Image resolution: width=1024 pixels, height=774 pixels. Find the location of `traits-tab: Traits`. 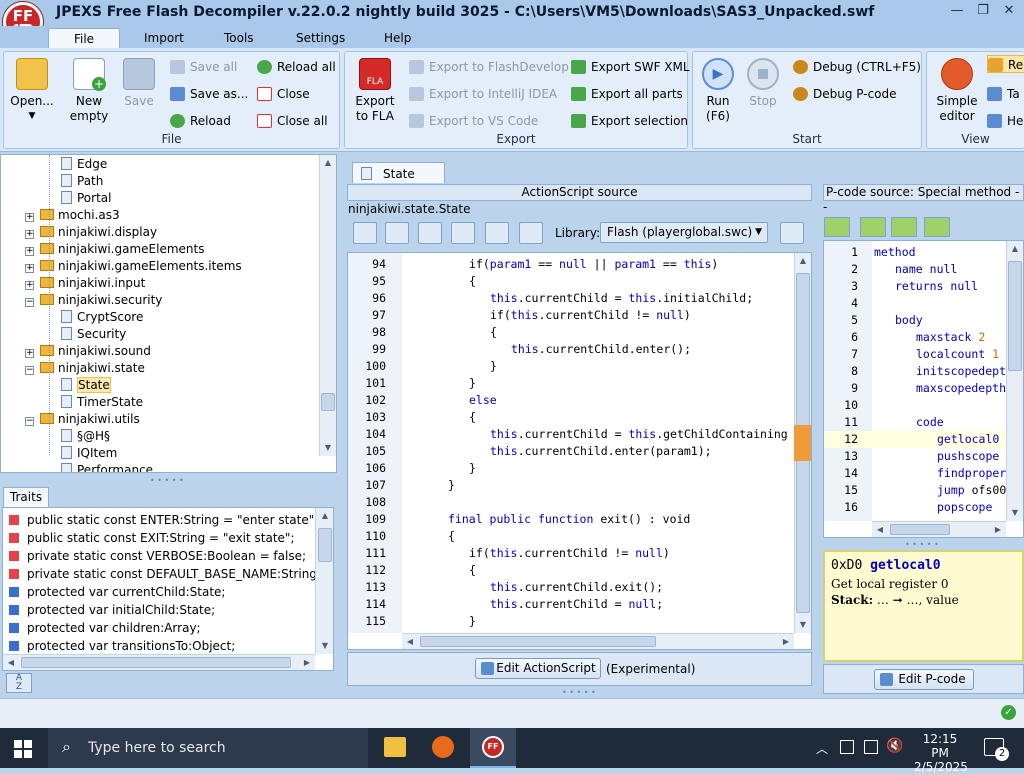

traits-tab: Traits is located at coordinates (26, 497).